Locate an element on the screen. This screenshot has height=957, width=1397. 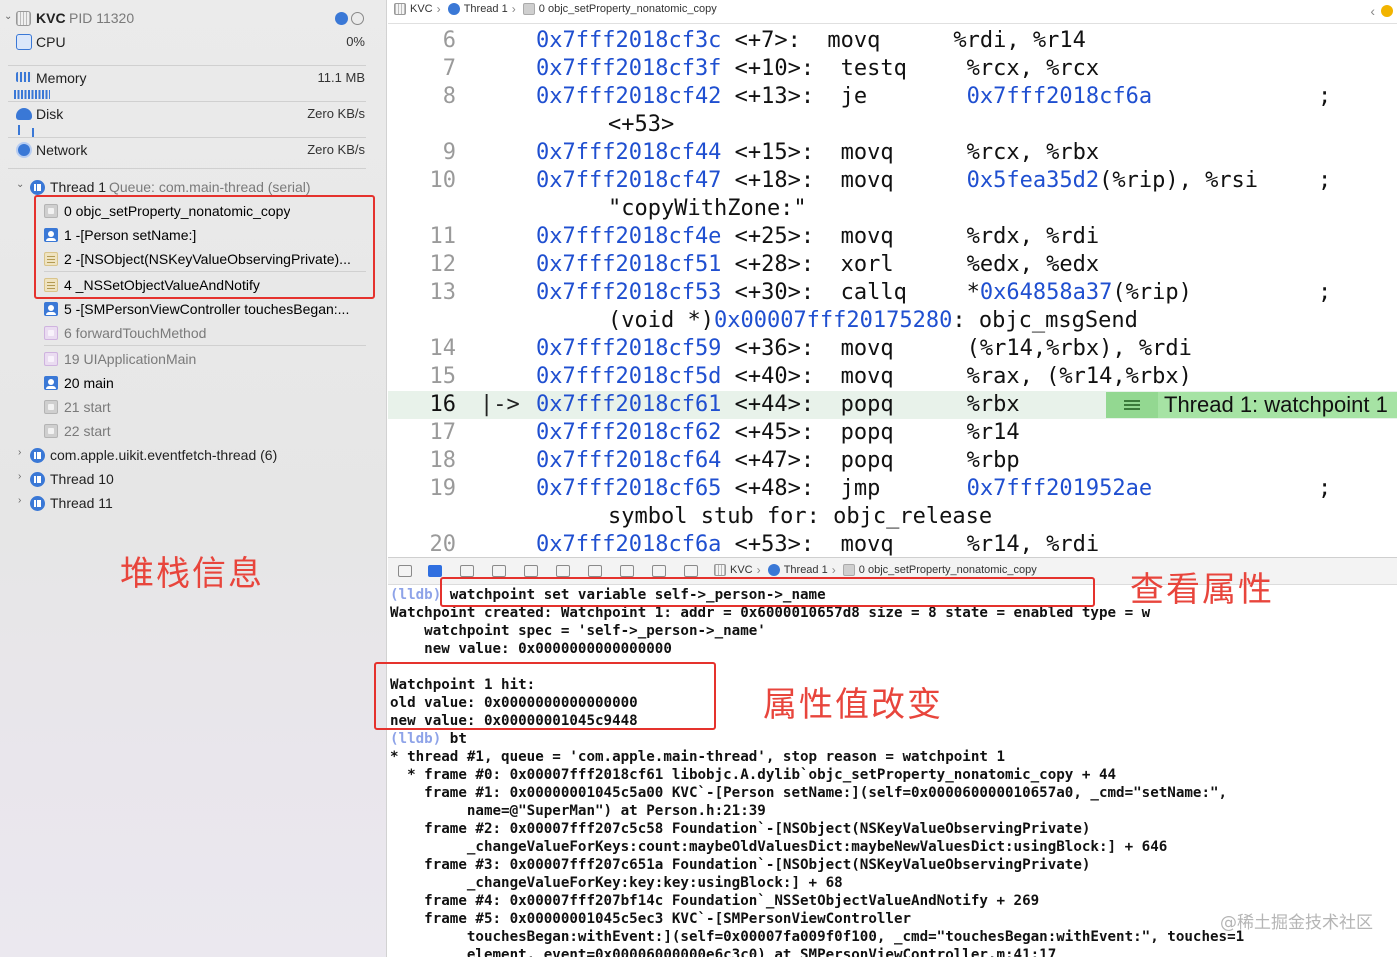
thread-icon is located at coordinates (37, 187).